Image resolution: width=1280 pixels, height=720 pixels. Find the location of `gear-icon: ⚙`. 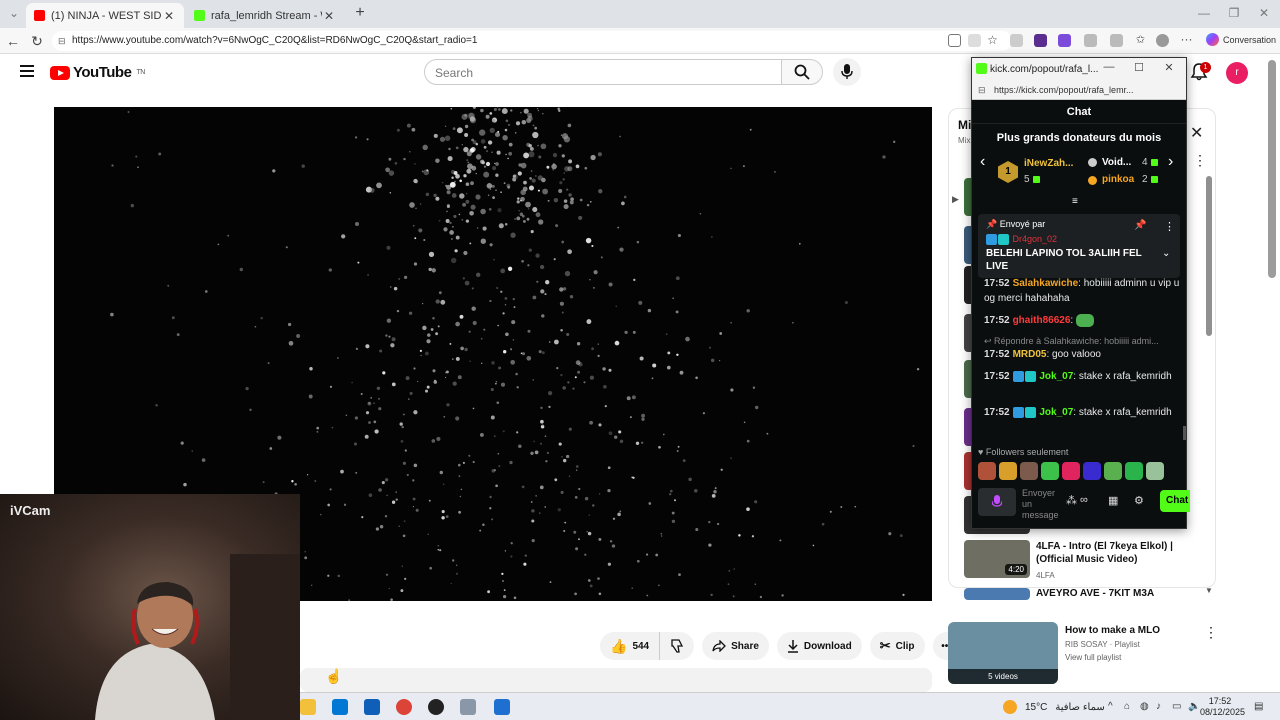

gear-icon: ⚙ is located at coordinates (1139, 500).